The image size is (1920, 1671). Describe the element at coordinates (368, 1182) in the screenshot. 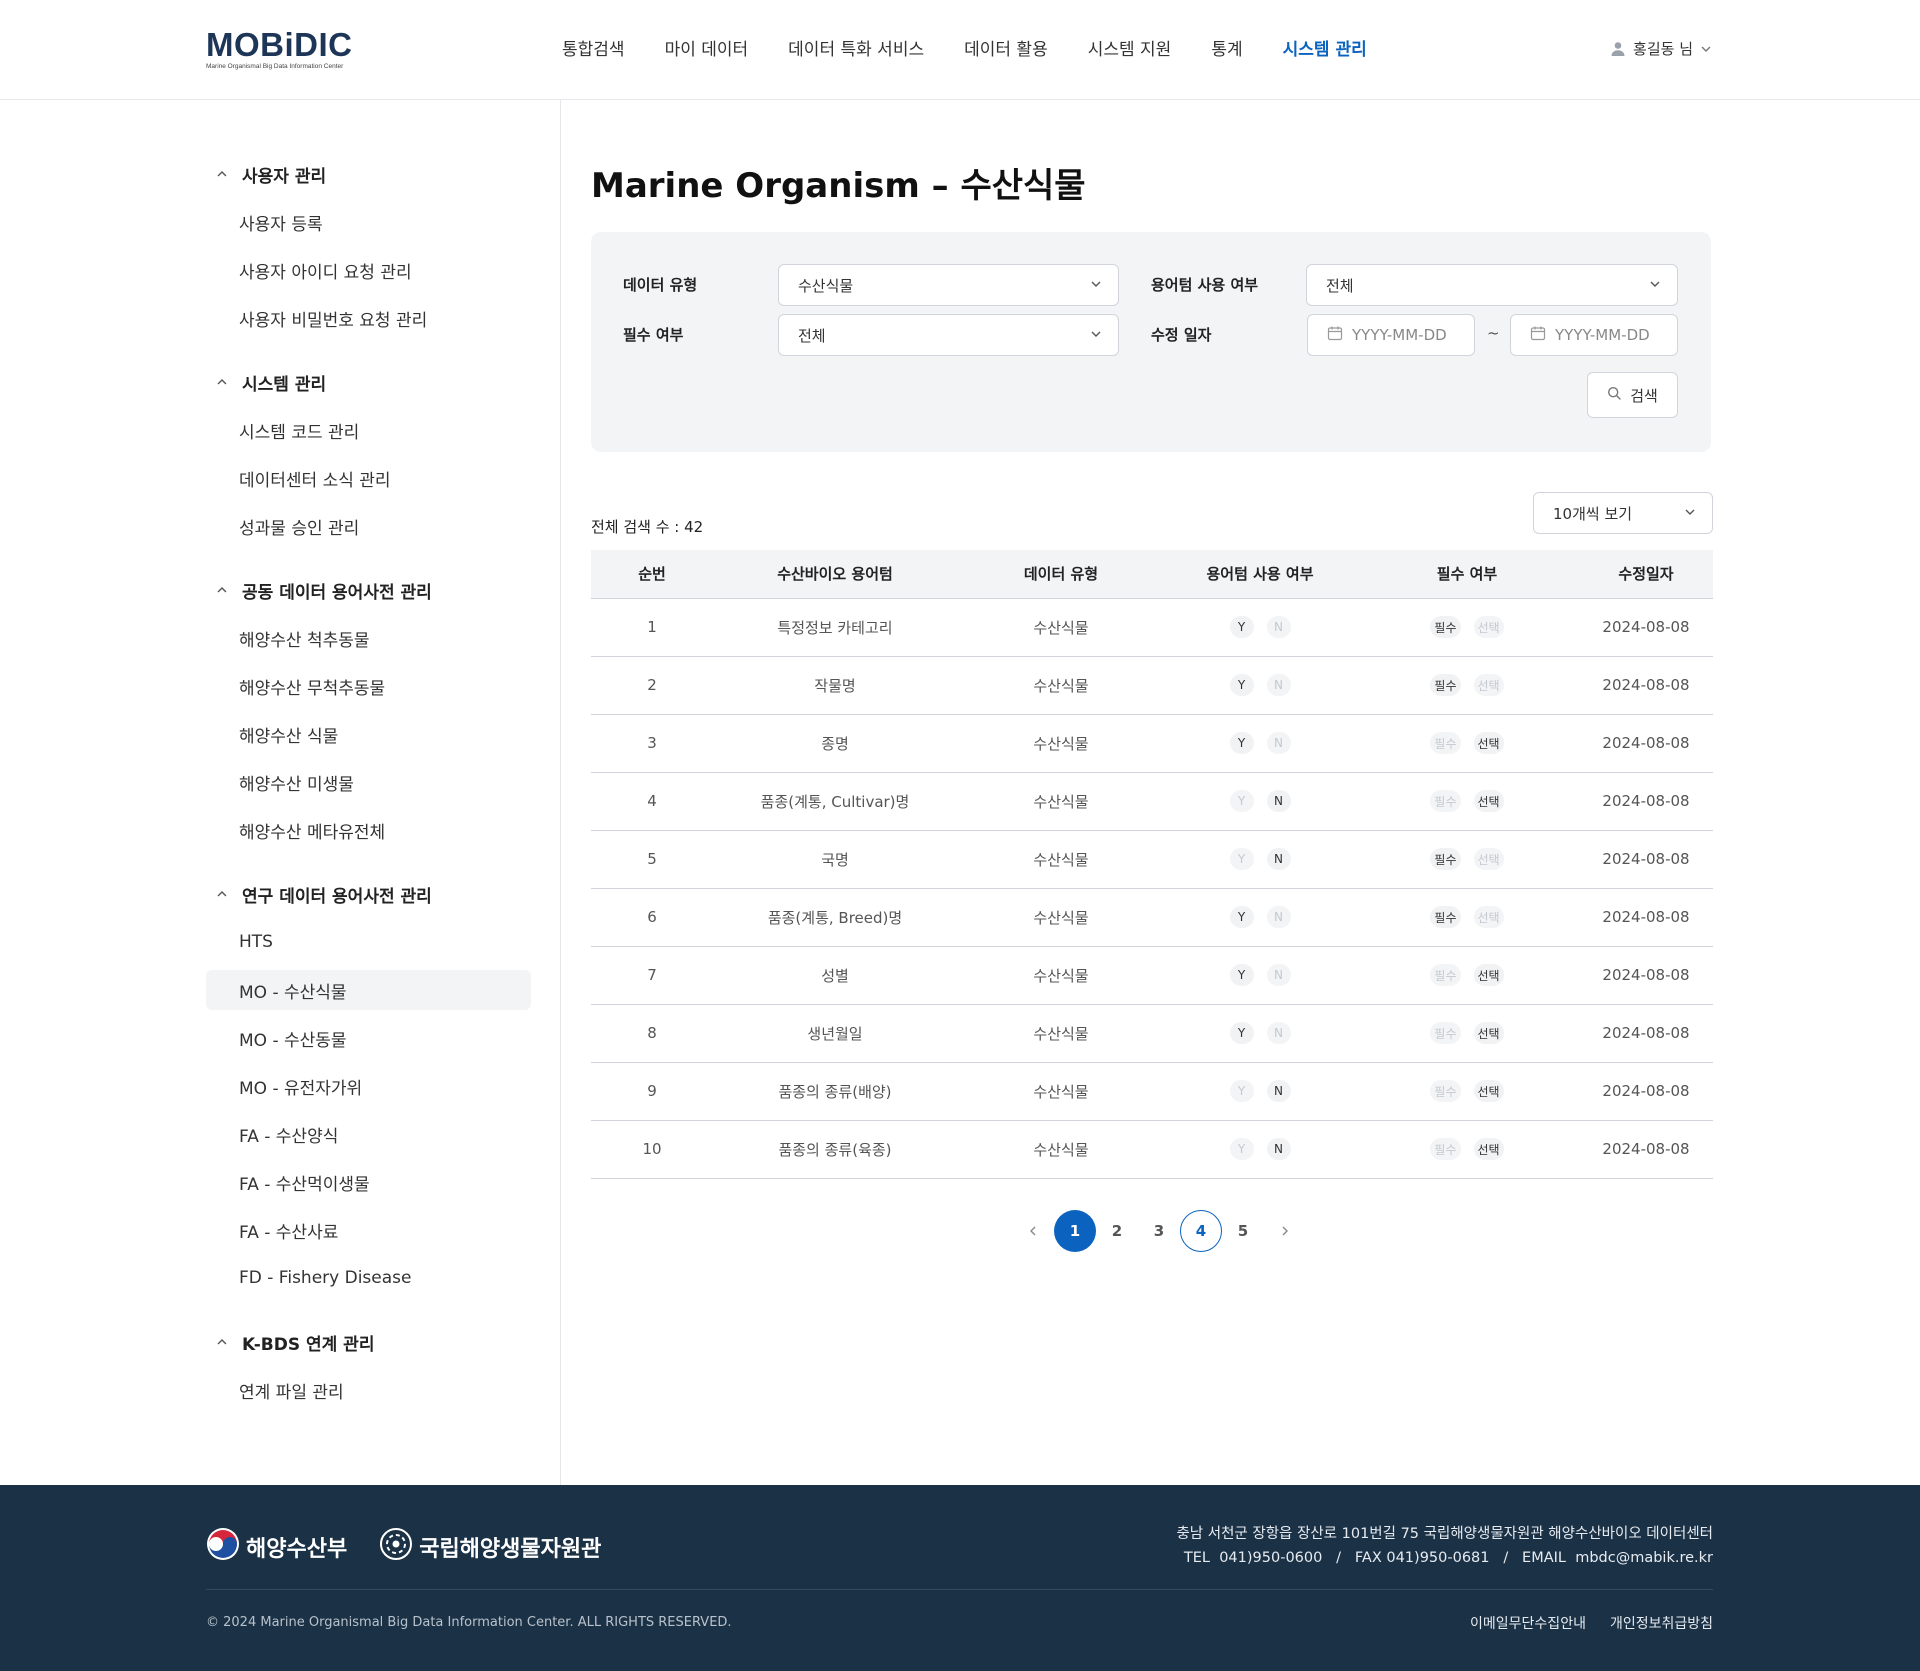

I see `sidebar-item: FA - 수산먹이생물` at that location.